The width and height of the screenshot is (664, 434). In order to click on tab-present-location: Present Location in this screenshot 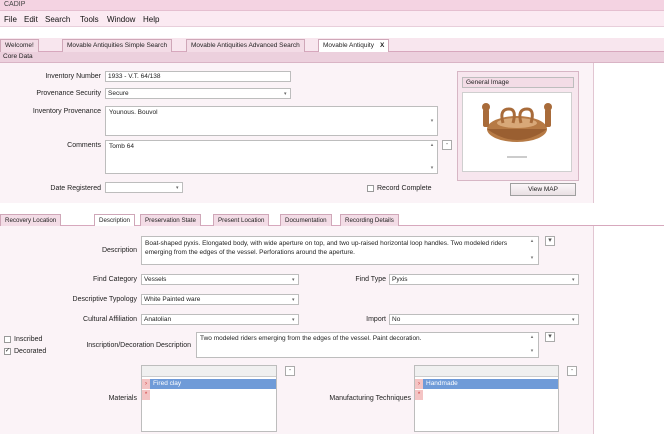, I will do `click(241, 220)`.